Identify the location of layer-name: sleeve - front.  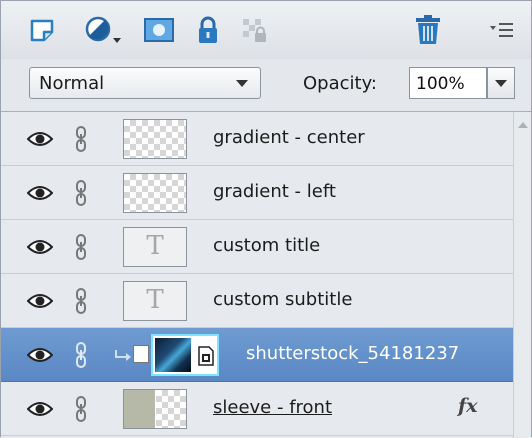
(273, 407).